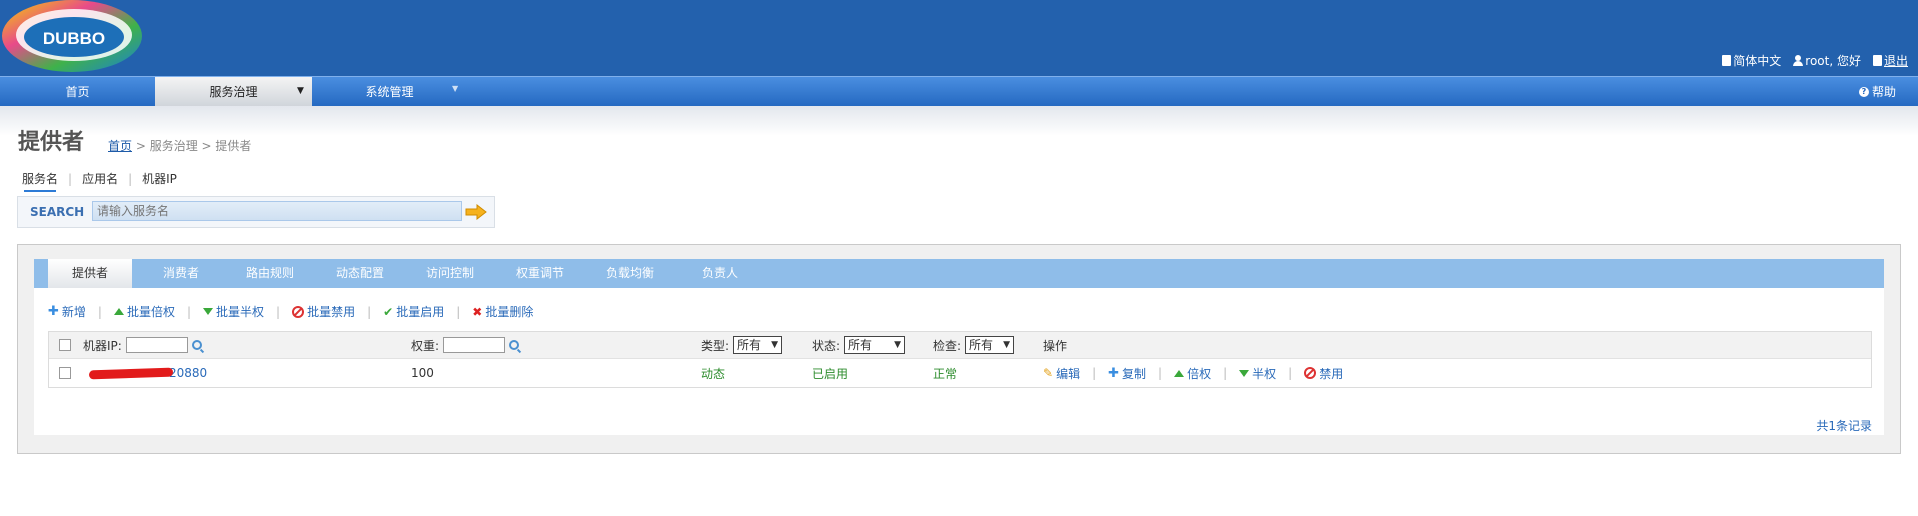 This screenshot has width=1918, height=516. Describe the element at coordinates (1863, 92) in the screenshot. I see `help-icon: ?` at that location.